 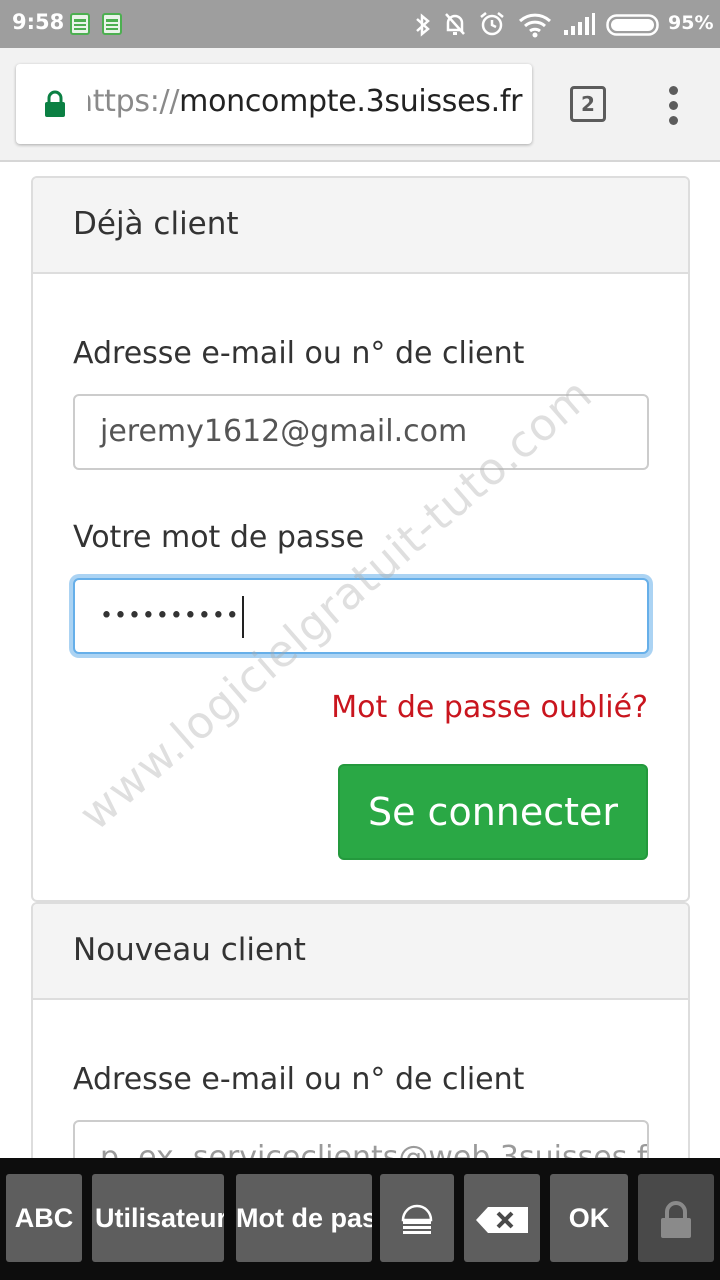 I want to click on login-panel-heading: Déjà client, so click(x=360, y=226).